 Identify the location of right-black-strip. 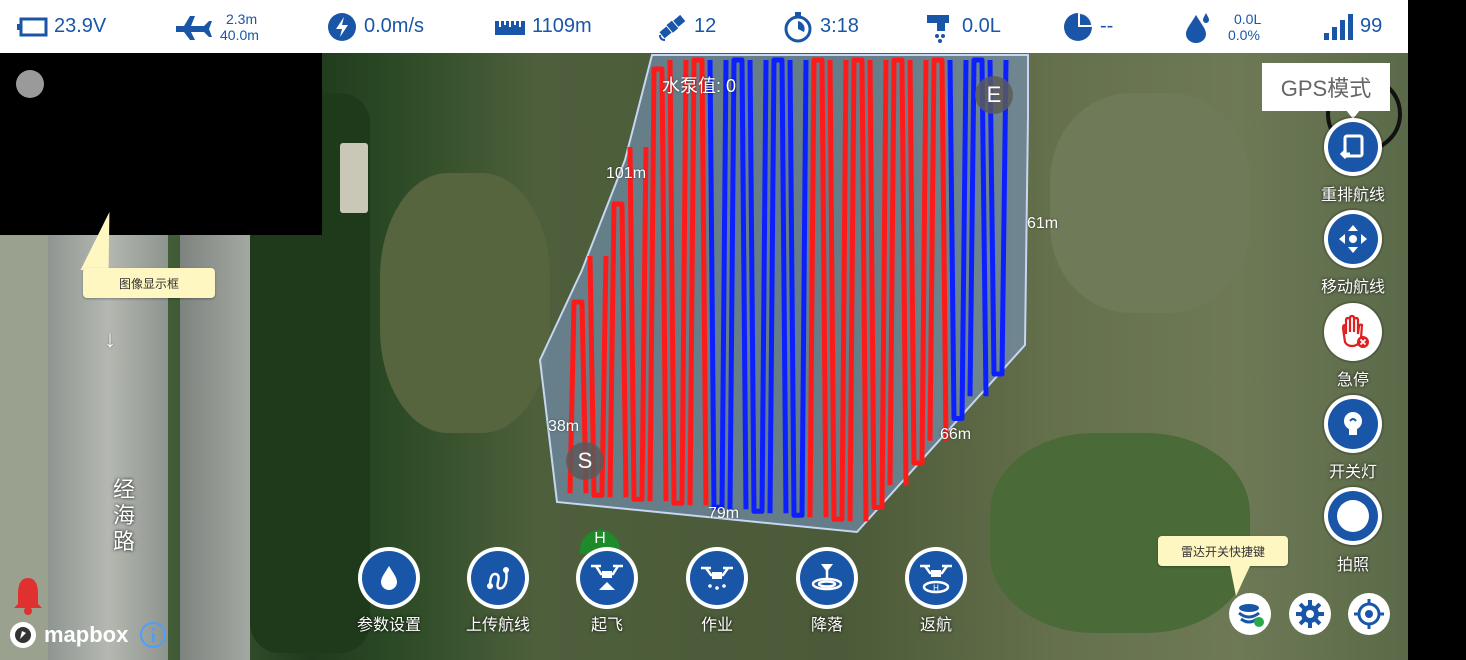
(1437, 330).